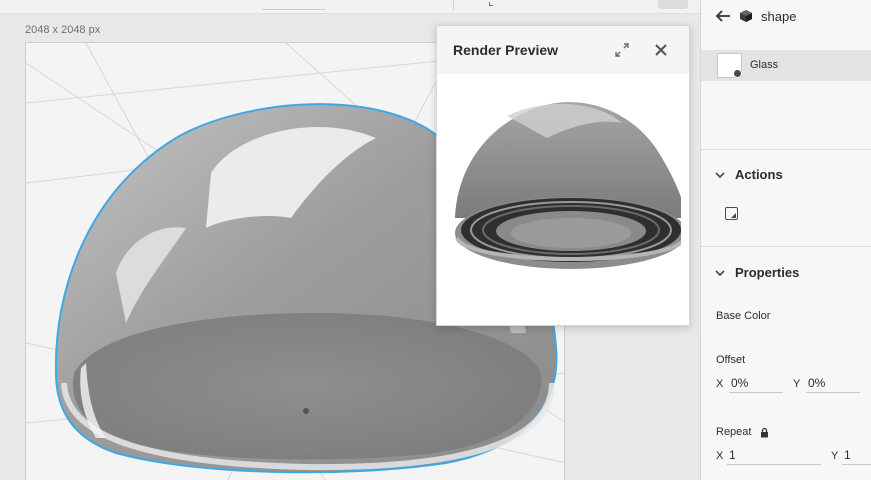 The width and height of the screenshot is (871, 480). I want to click on material-swatch, so click(729, 65).